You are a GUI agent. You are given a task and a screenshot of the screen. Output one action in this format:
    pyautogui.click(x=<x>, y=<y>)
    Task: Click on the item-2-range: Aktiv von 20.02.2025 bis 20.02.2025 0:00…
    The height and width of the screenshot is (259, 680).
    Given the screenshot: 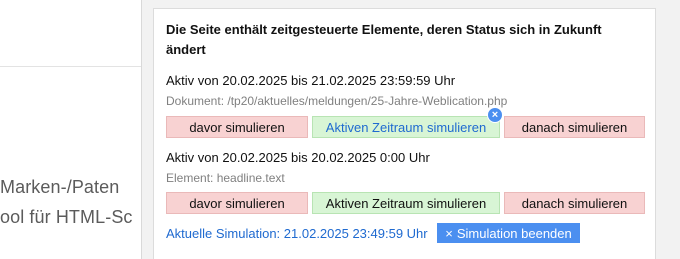 What is the action you would take?
    pyautogui.click(x=298, y=157)
    